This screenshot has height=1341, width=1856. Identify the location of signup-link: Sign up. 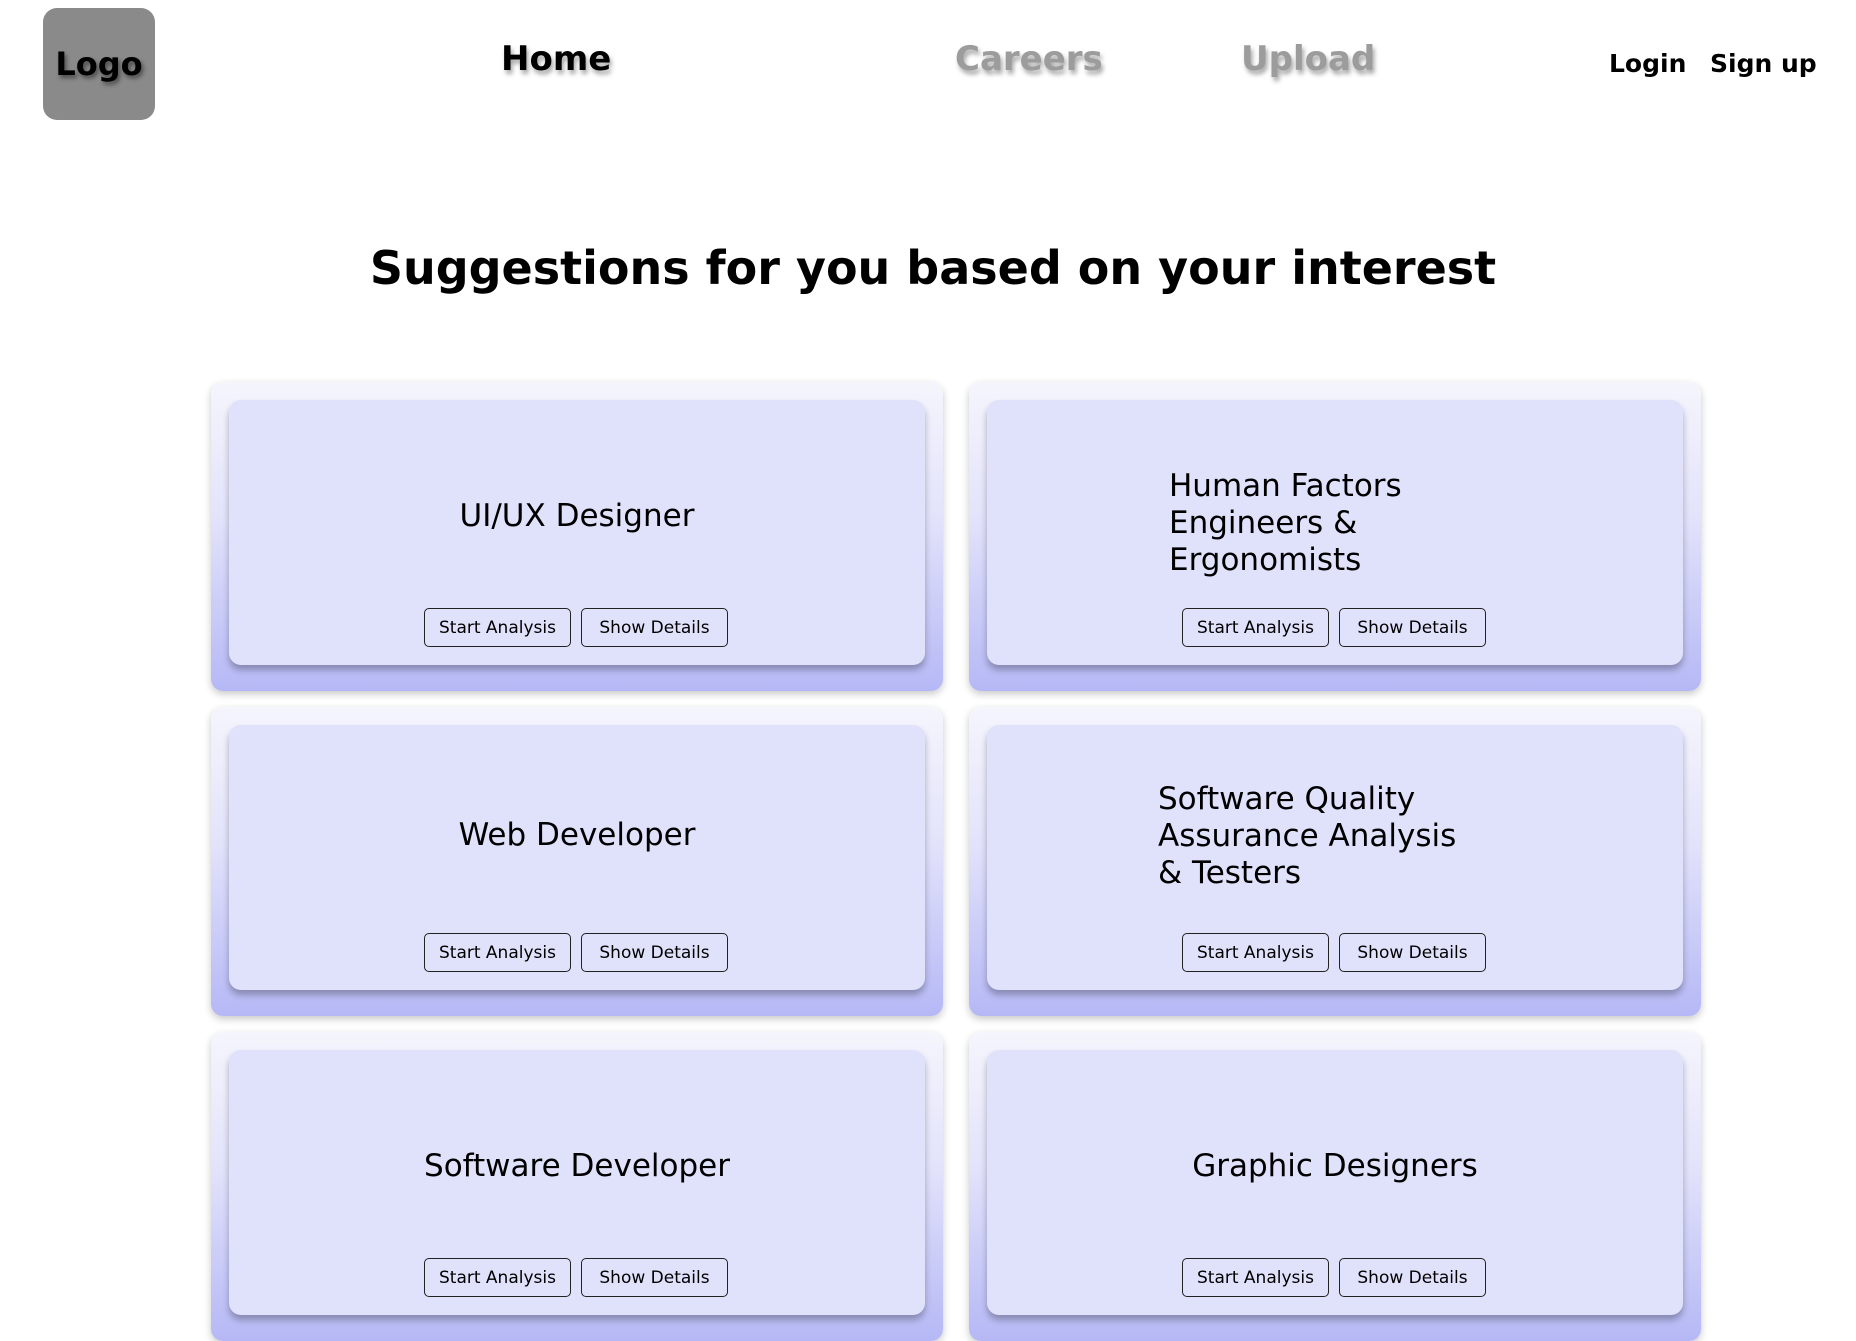
(1763, 64).